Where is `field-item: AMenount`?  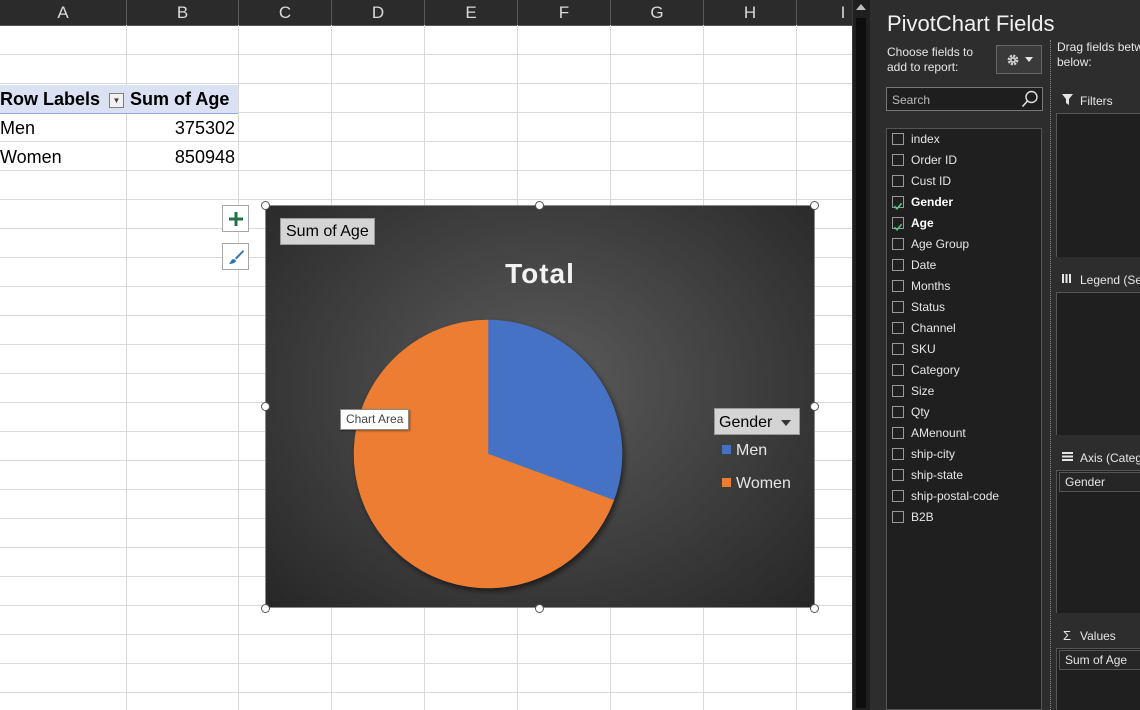
field-item: AMenount is located at coordinates (966, 433).